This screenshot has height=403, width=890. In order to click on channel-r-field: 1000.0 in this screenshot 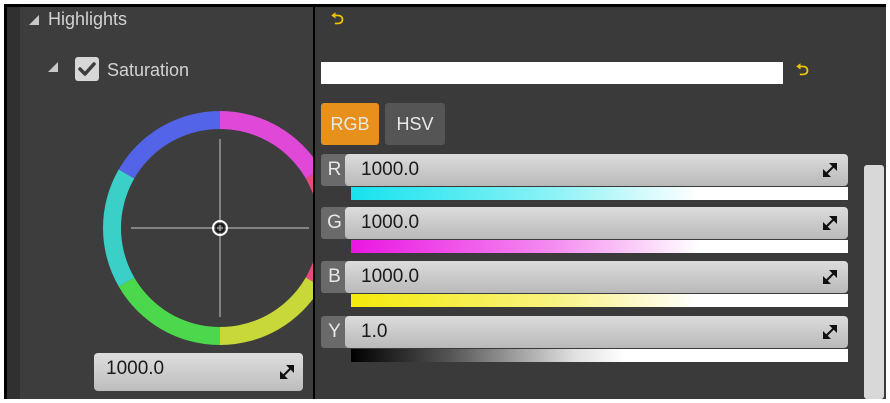, I will do `click(596, 170)`.